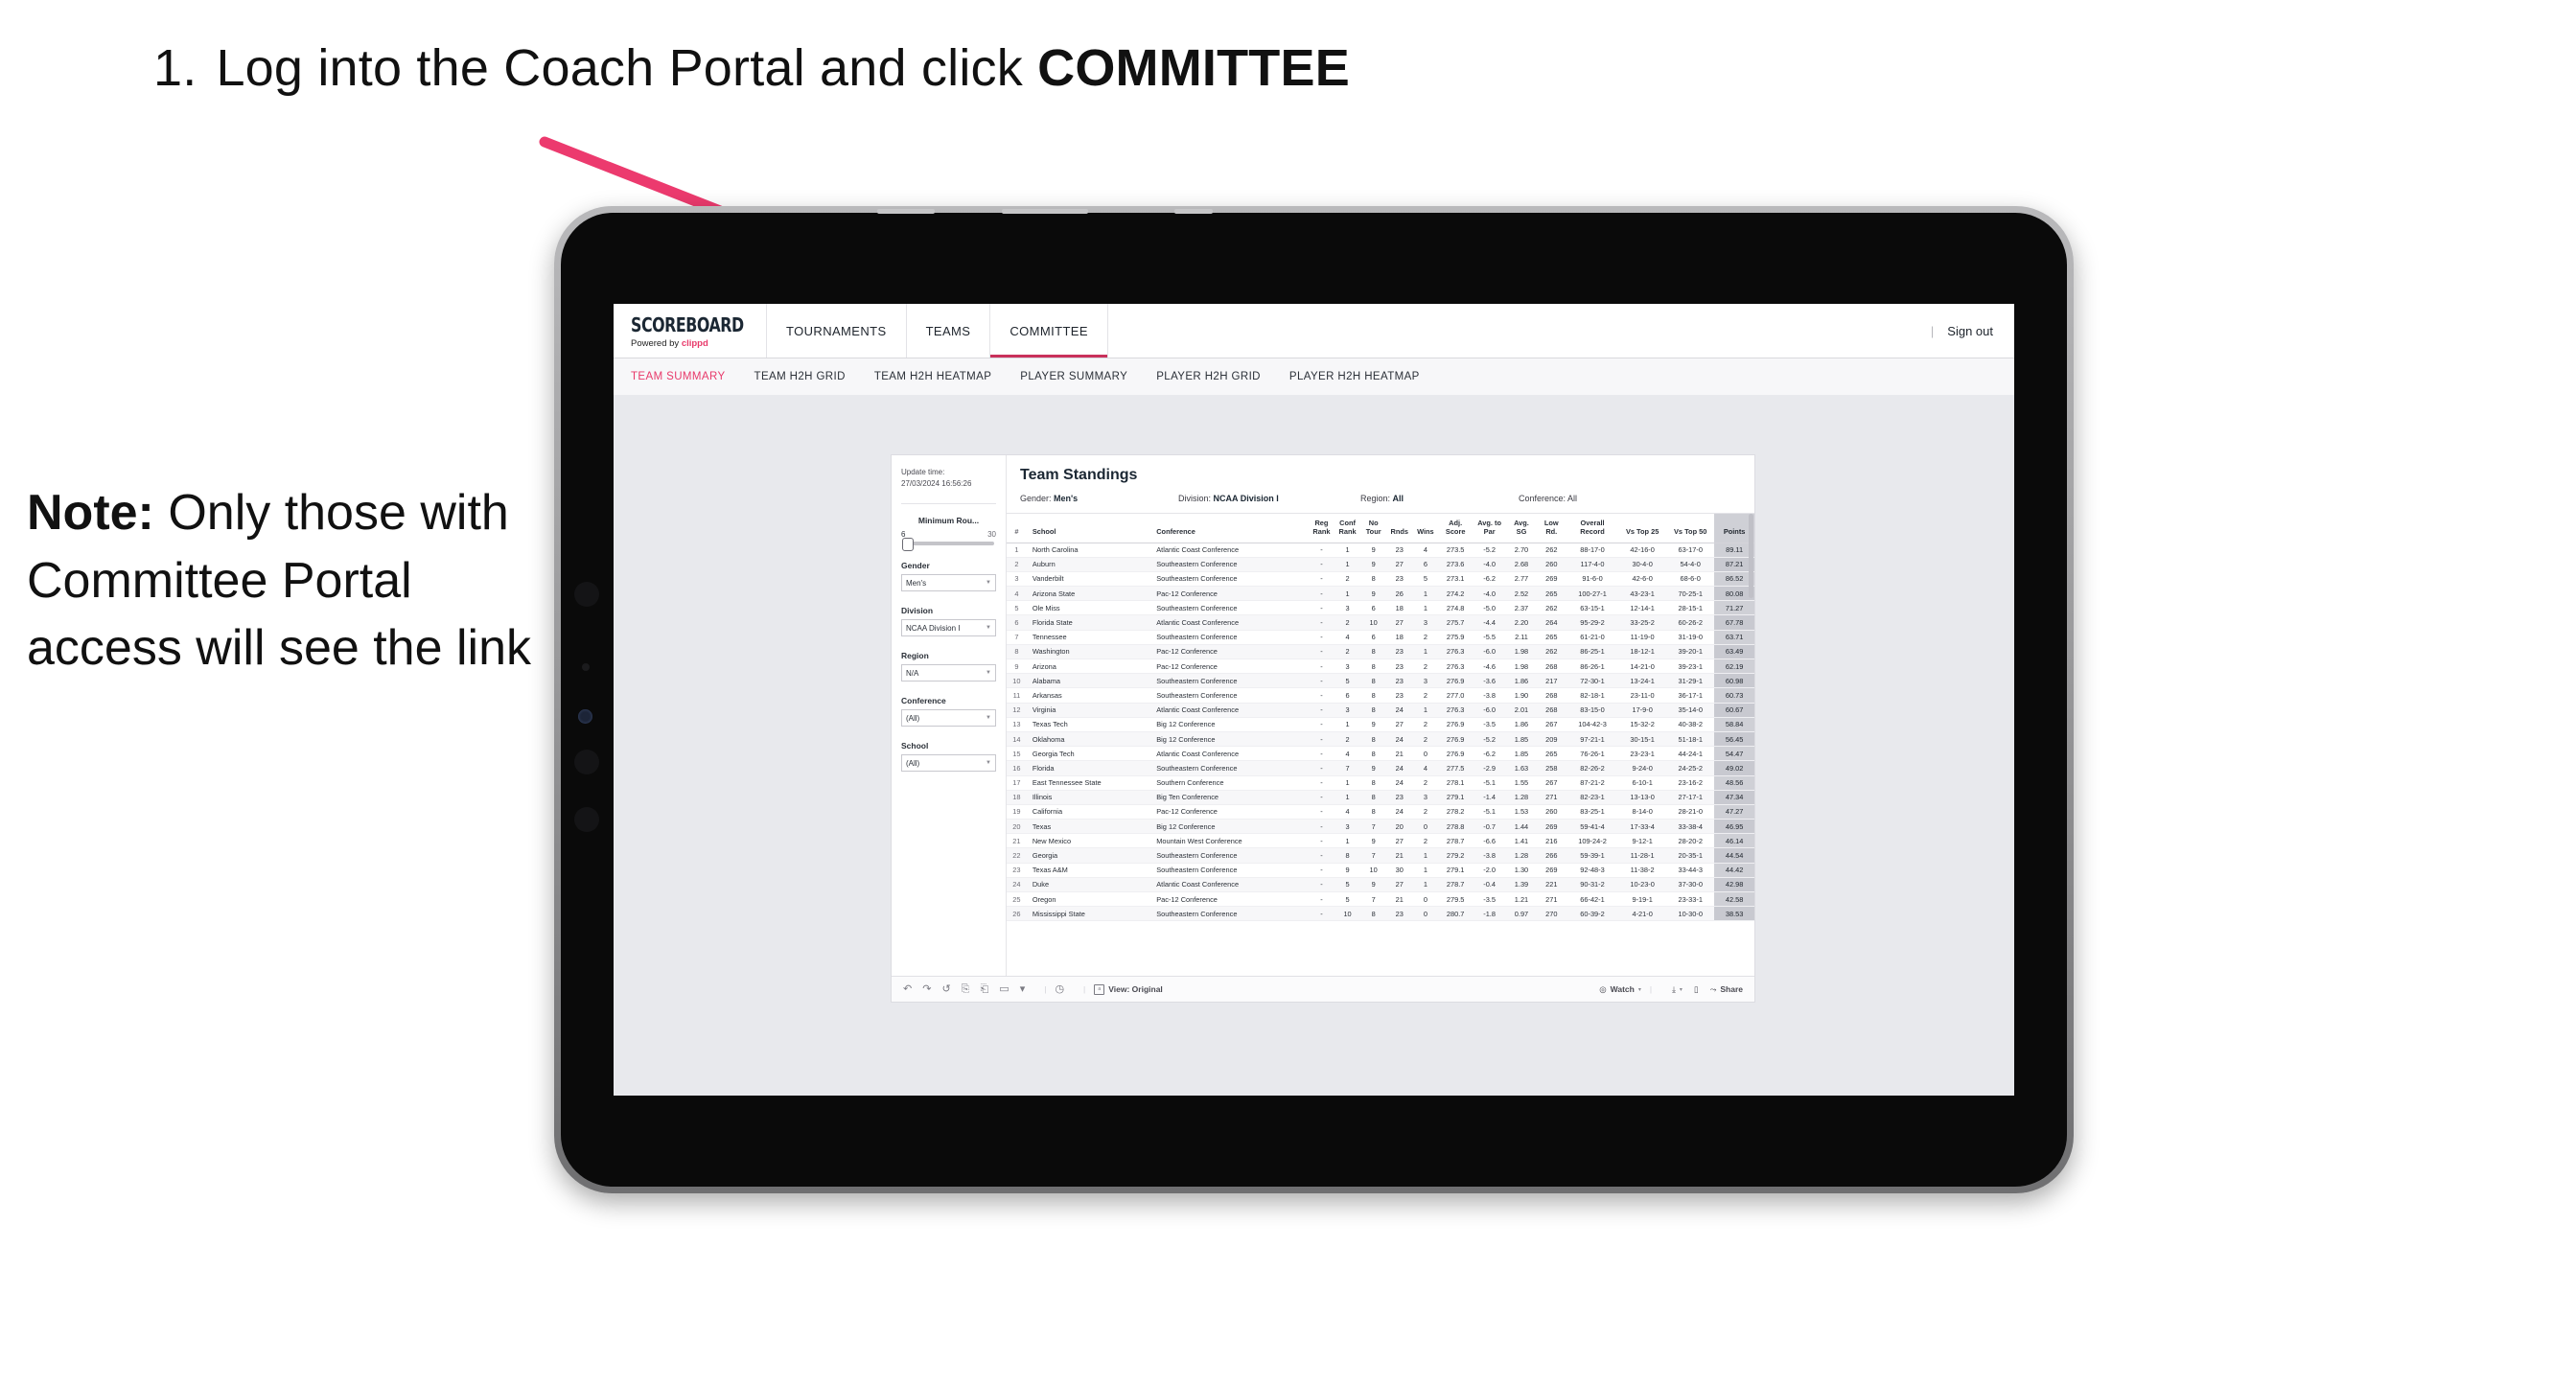 Image resolution: width=2576 pixels, height=1386 pixels. What do you see at coordinates (948, 545) in the screenshot?
I see `slider-track` at bounding box center [948, 545].